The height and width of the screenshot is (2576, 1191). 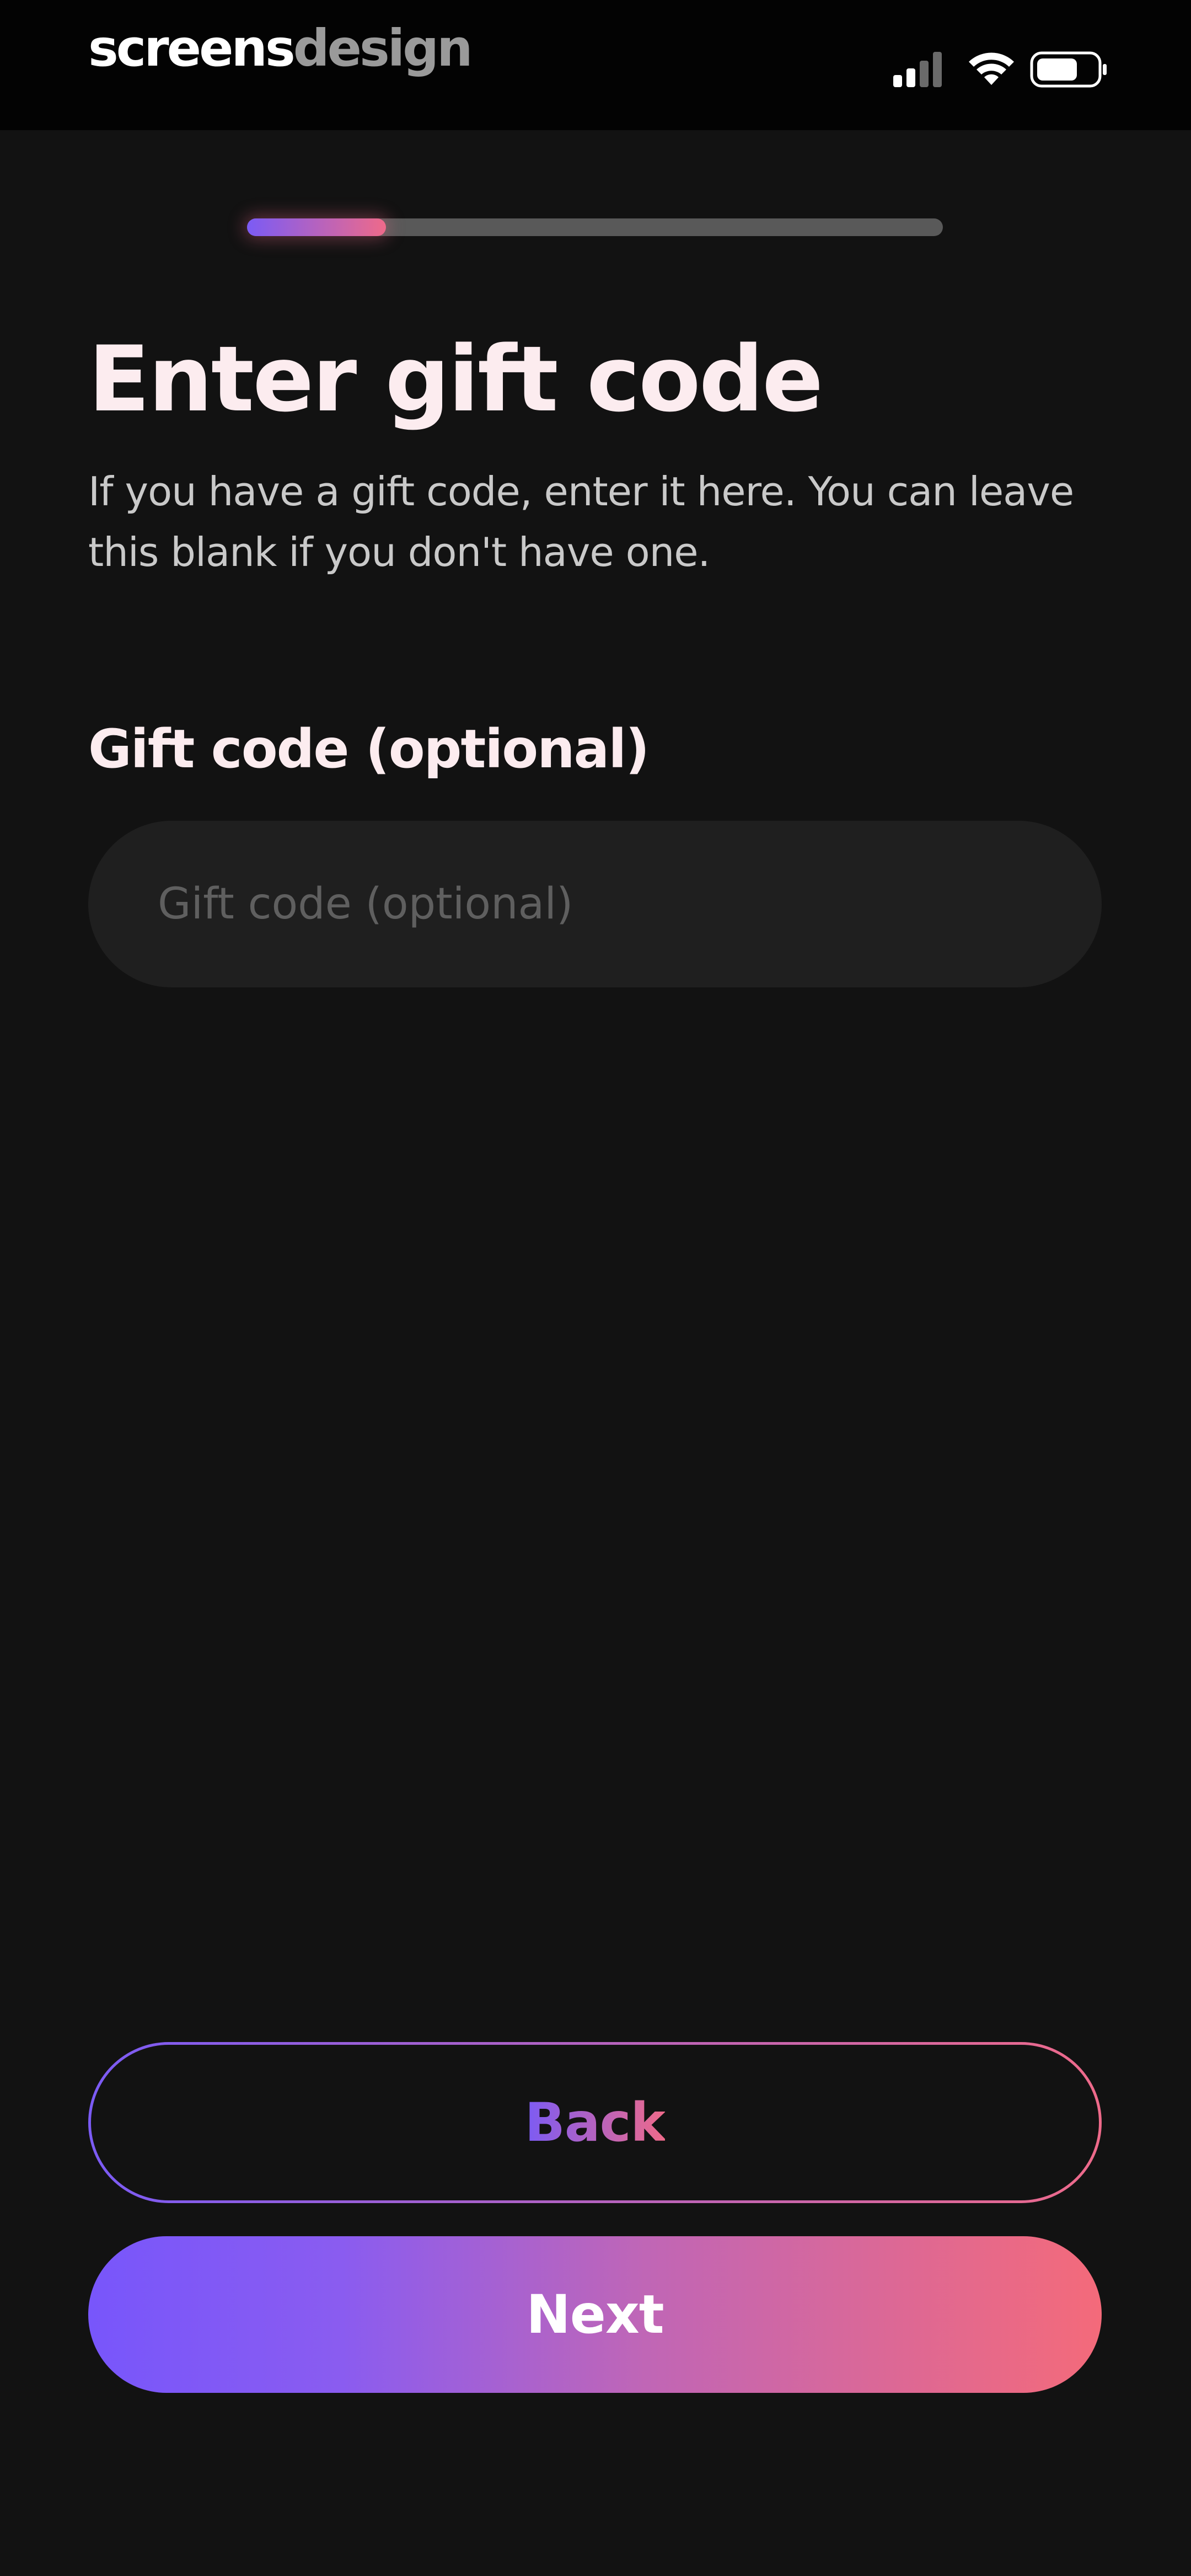 I want to click on progress-bar-fill, so click(x=317, y=227).